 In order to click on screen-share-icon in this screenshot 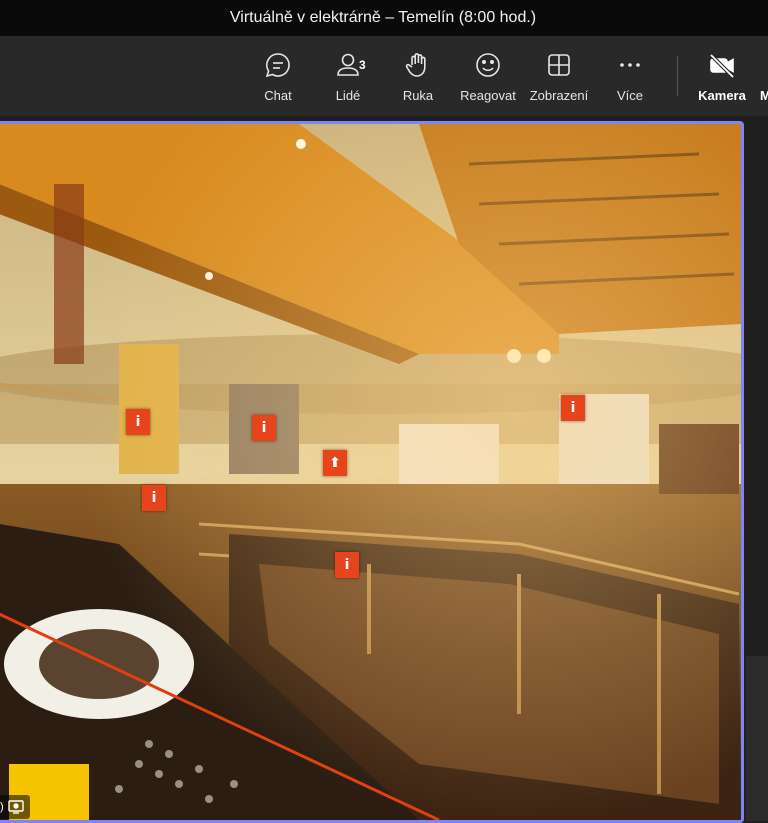, I will do `click(15, 807)`.